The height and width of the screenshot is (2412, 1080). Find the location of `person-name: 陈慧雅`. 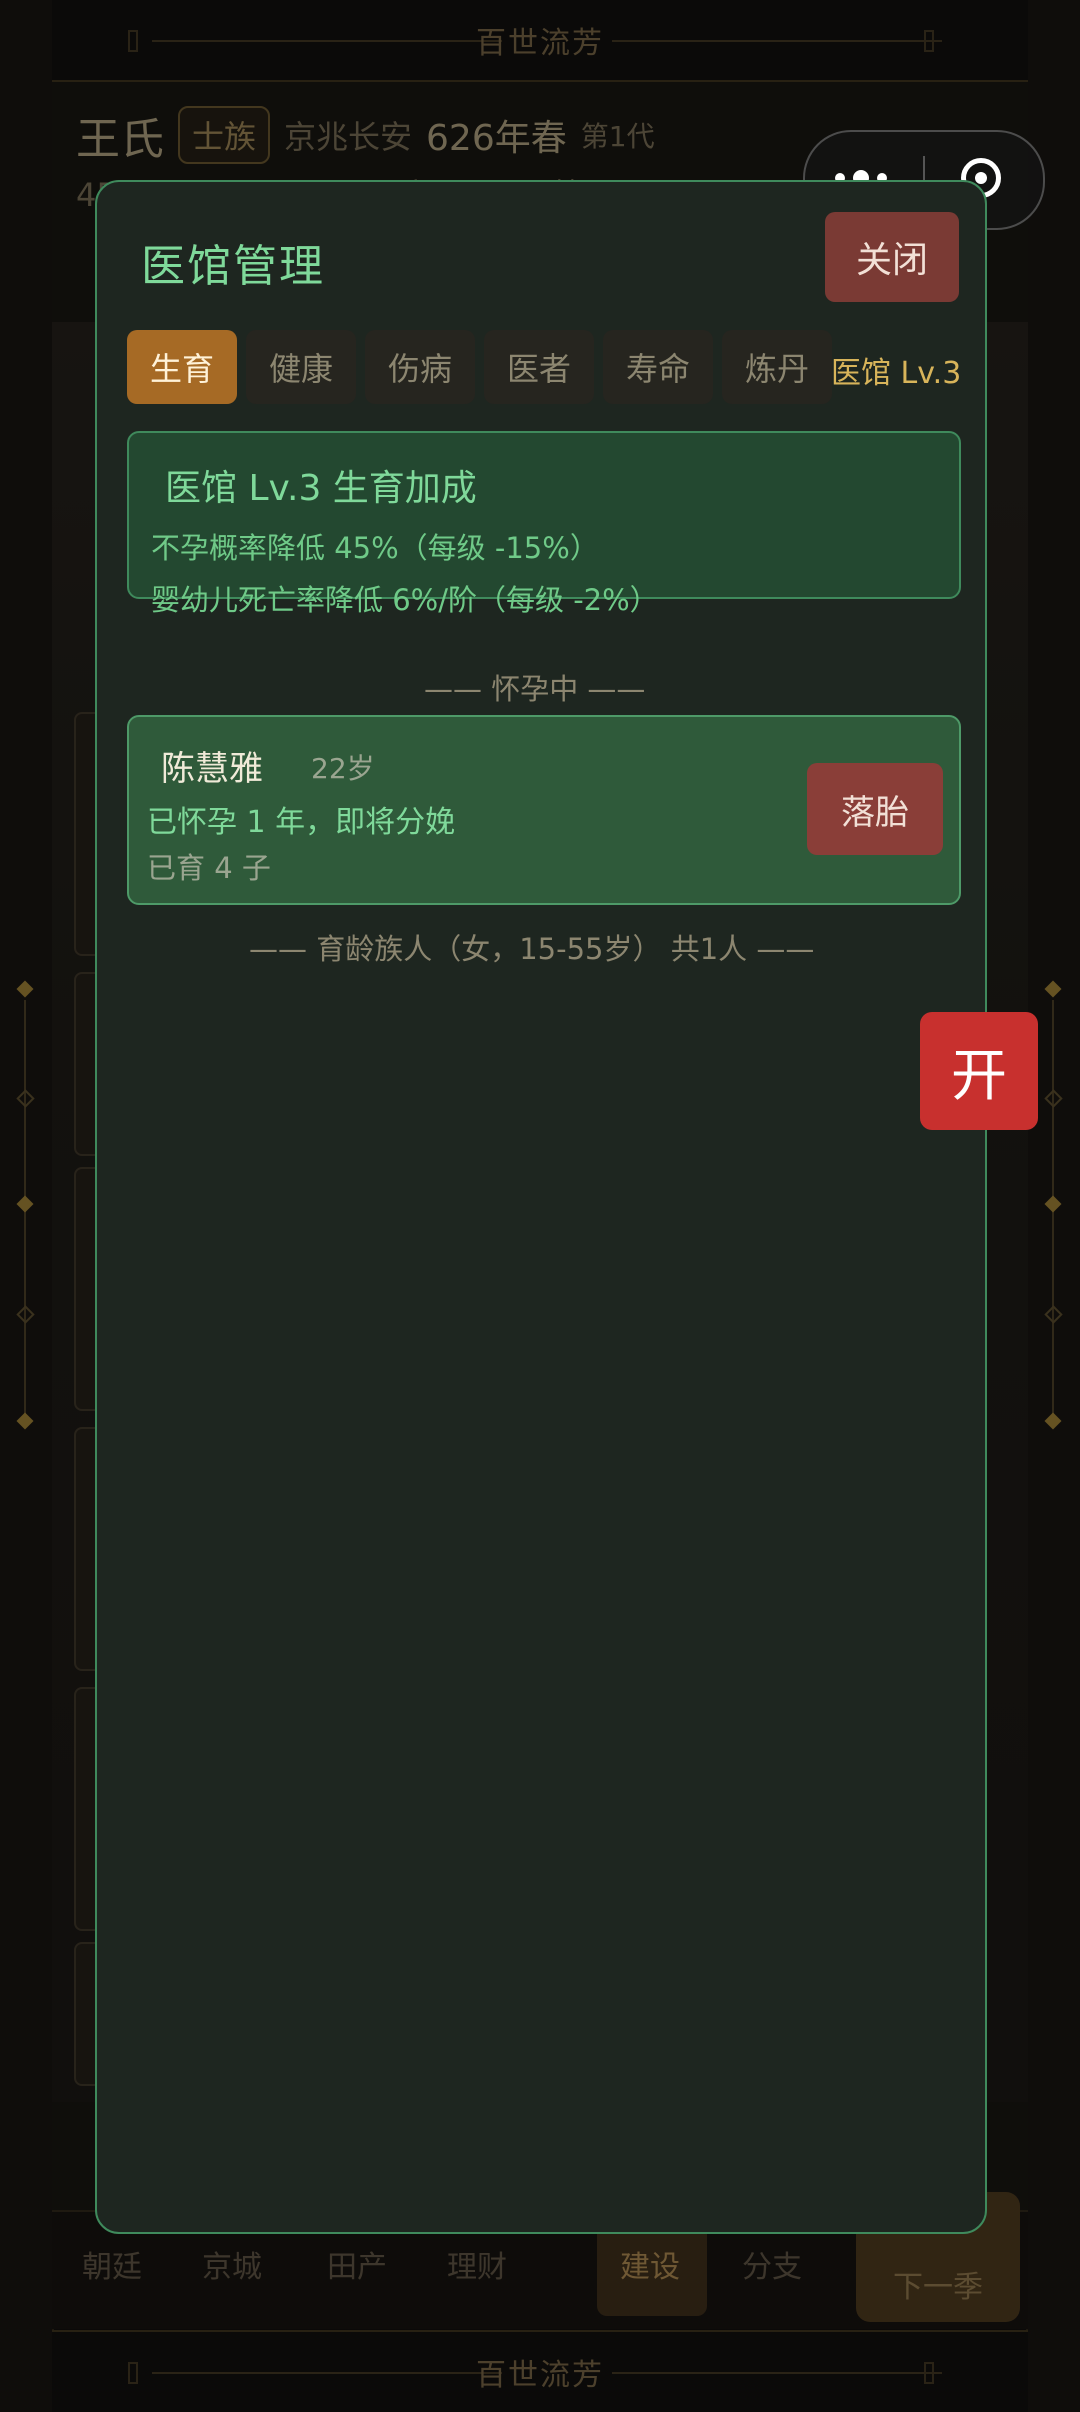

person-name: 陈慧雅 is located at coordinates (212, 769).